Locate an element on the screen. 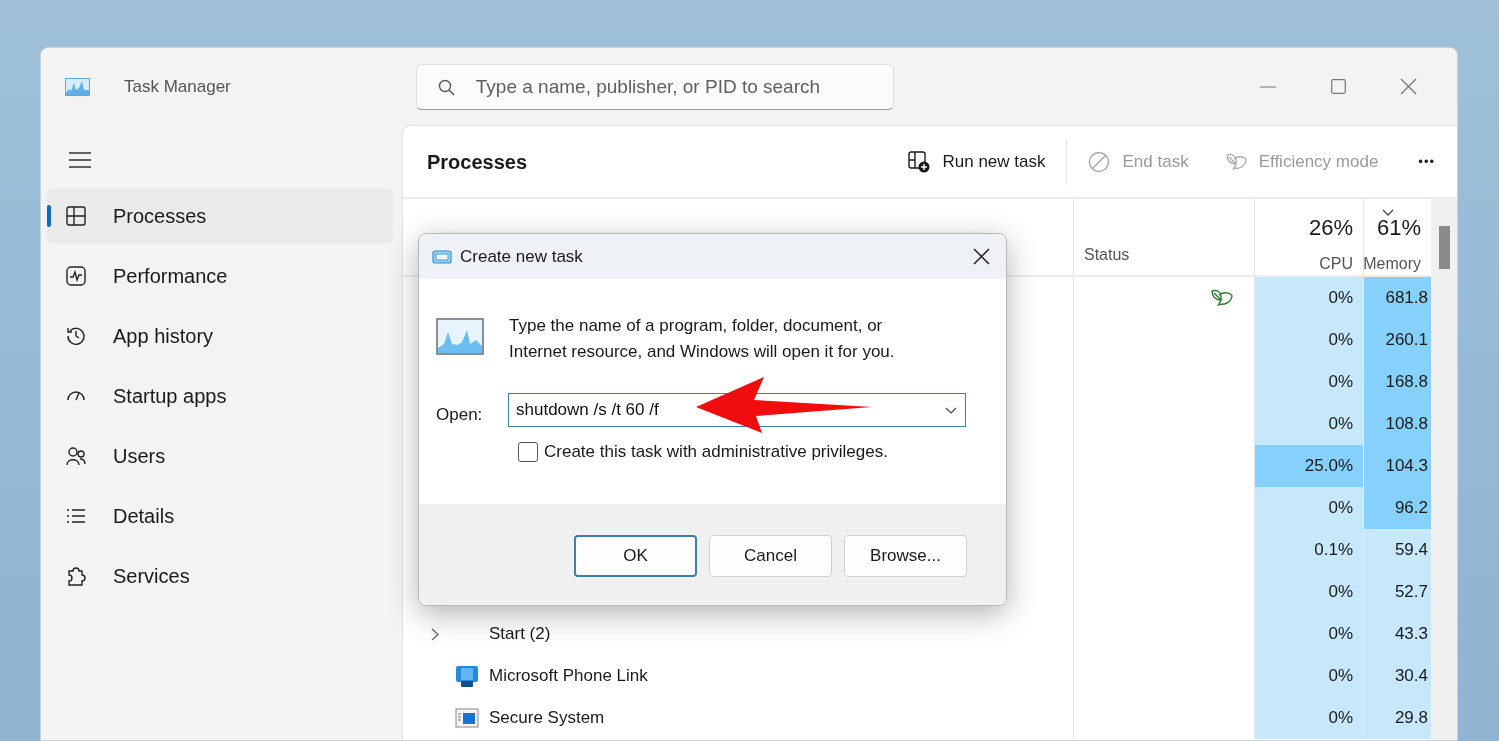  column-total: 61% is located at coordinates (1398, 228).